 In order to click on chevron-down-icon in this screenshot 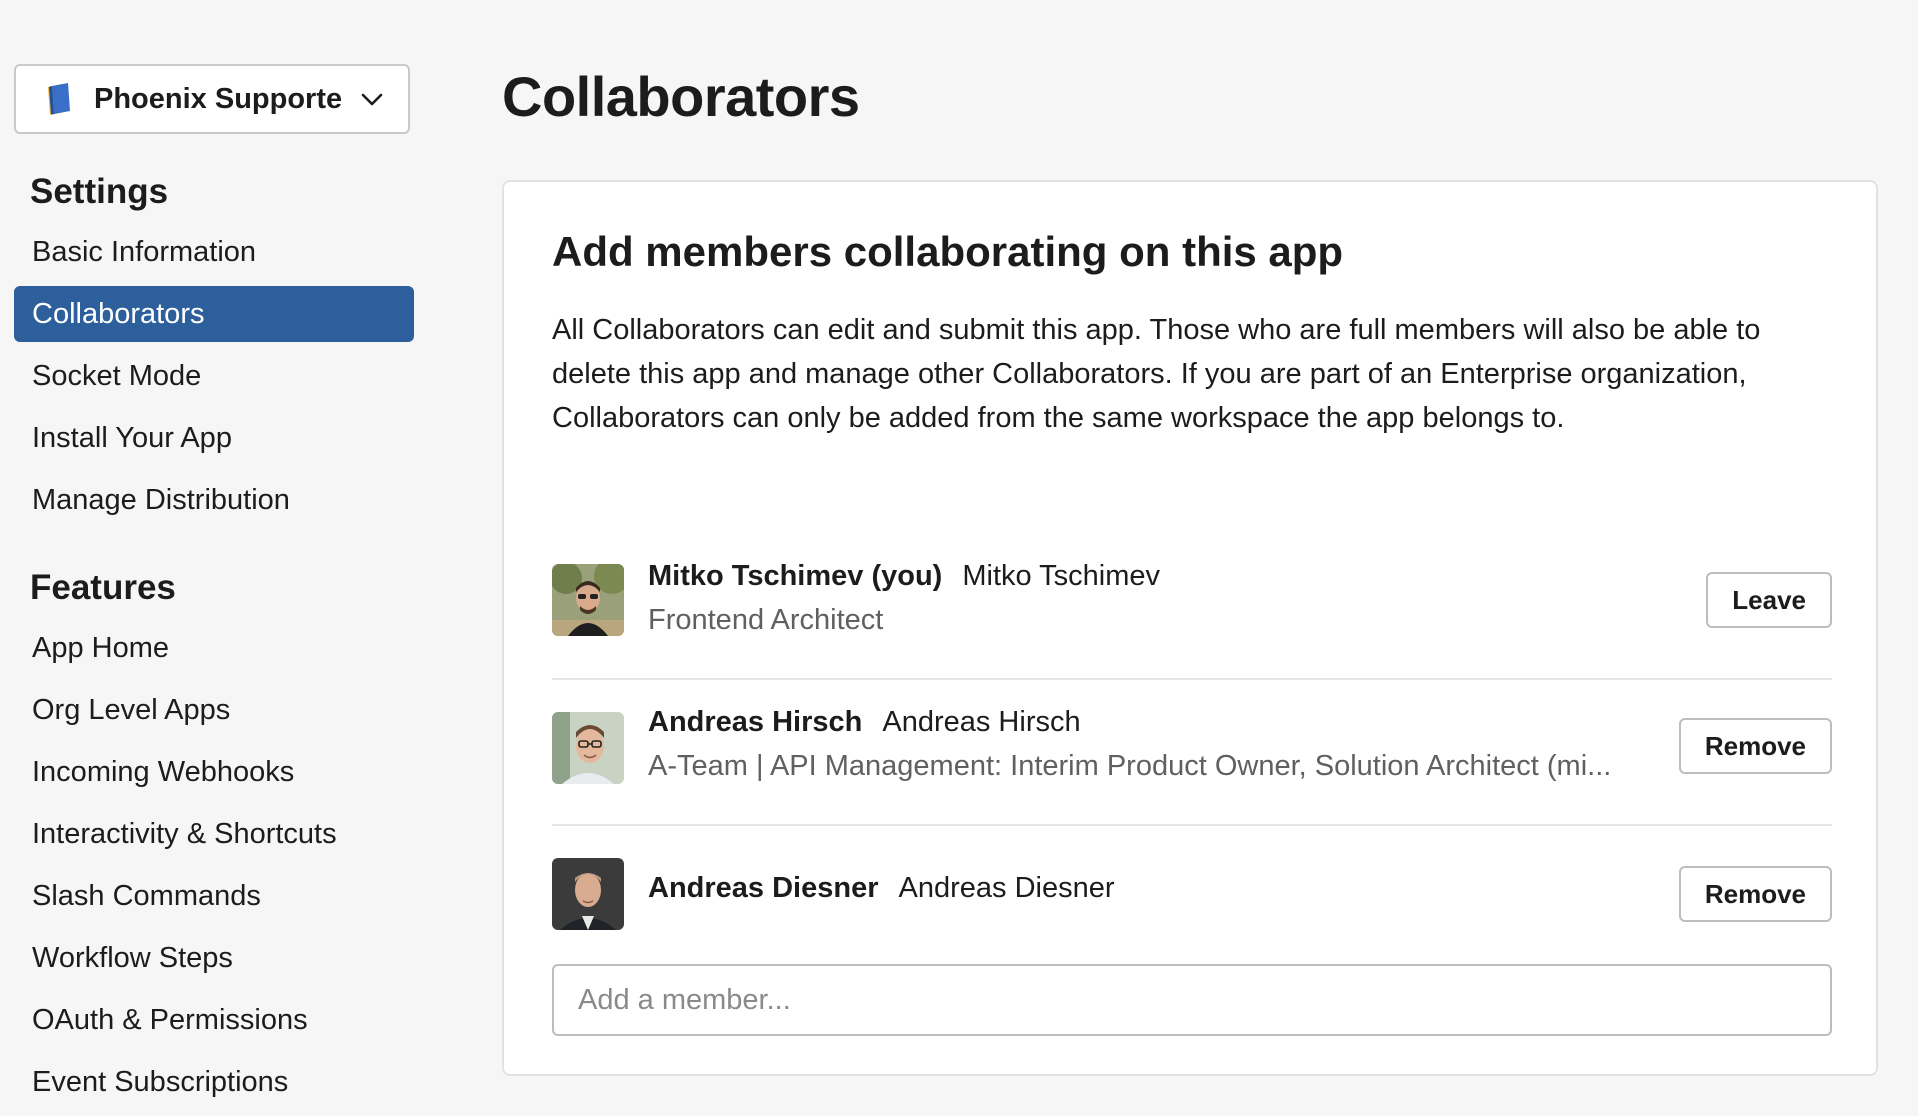, I will do `click(372, 99)`.